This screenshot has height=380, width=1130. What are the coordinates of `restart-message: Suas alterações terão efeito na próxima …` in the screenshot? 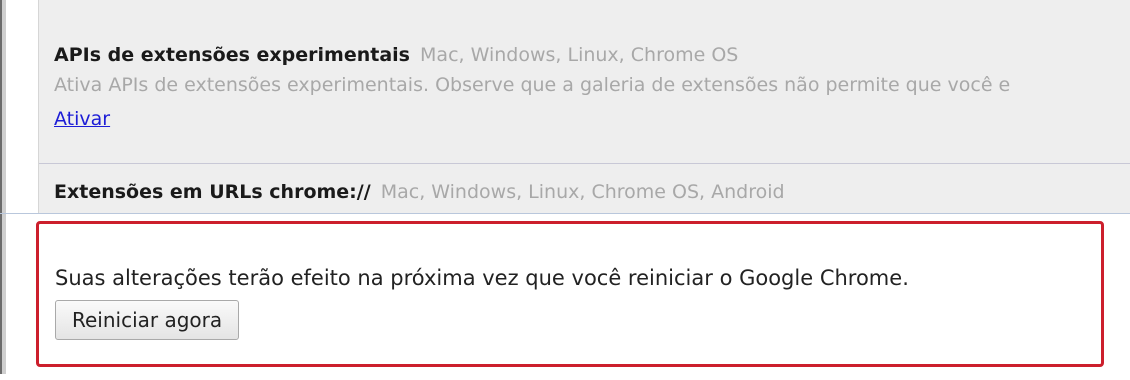 It's located at (482, 278).